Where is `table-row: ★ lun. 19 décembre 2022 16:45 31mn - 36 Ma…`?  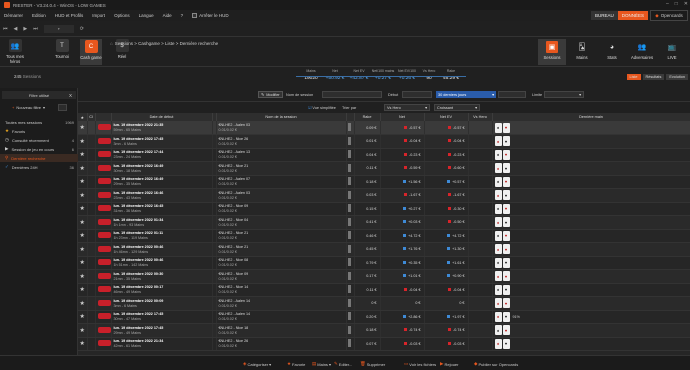
table-row: ★ lun. 19 décembre 2022 16:45 31mn - 36 Ma… is located at coordinates (384, 209).